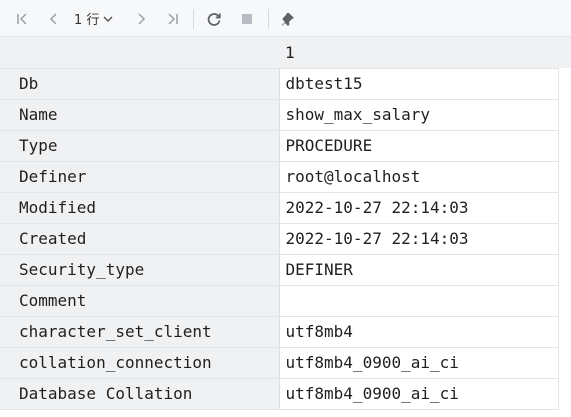 The height and width of the screenshot is (417, 571). What do you see at coordinates (140, 270) in the screenshot?
I see `row-key: Security_type` at bounding box center [140, 270].